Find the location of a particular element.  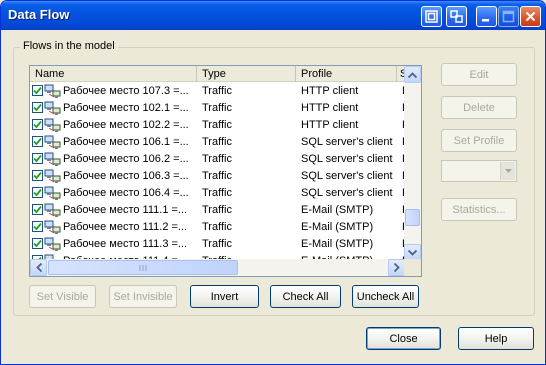

set-invisible-button: Set Invisible is located at coordinates (143, 296).